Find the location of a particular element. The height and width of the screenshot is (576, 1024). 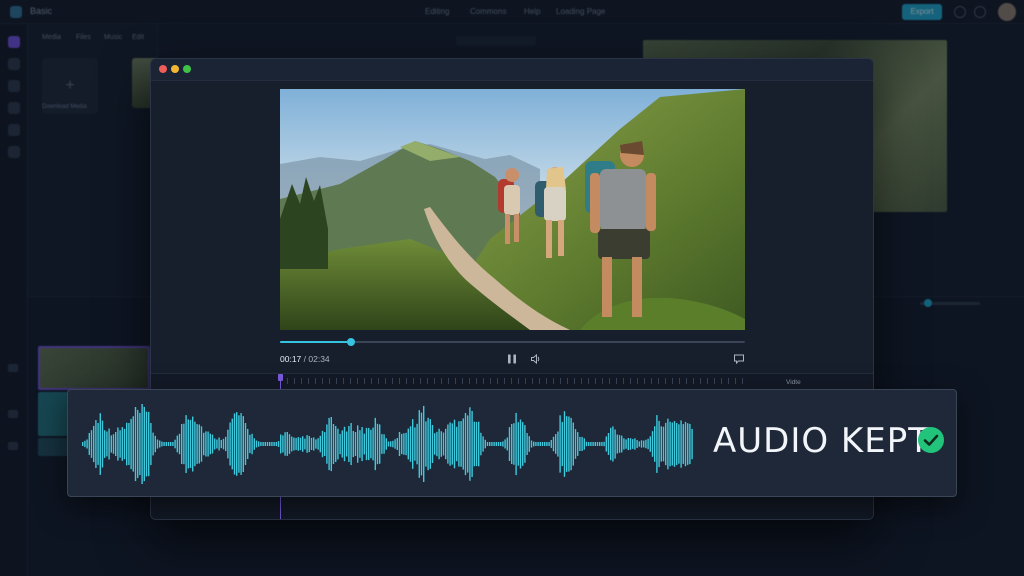

pause-icon is located at coordinates (512, 359).